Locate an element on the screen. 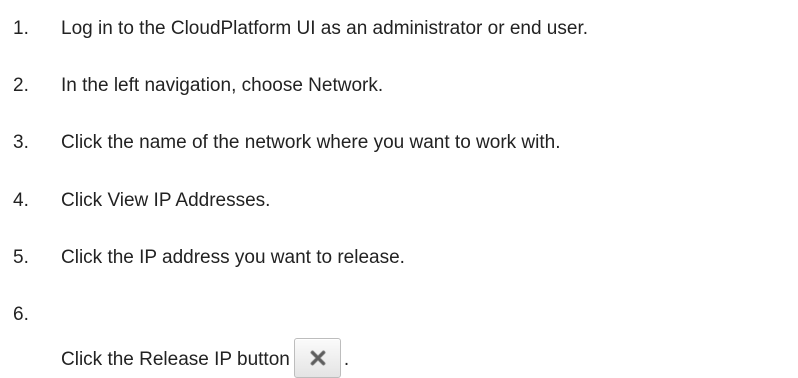  step-number: 3. is located at coordinates (21, 142).